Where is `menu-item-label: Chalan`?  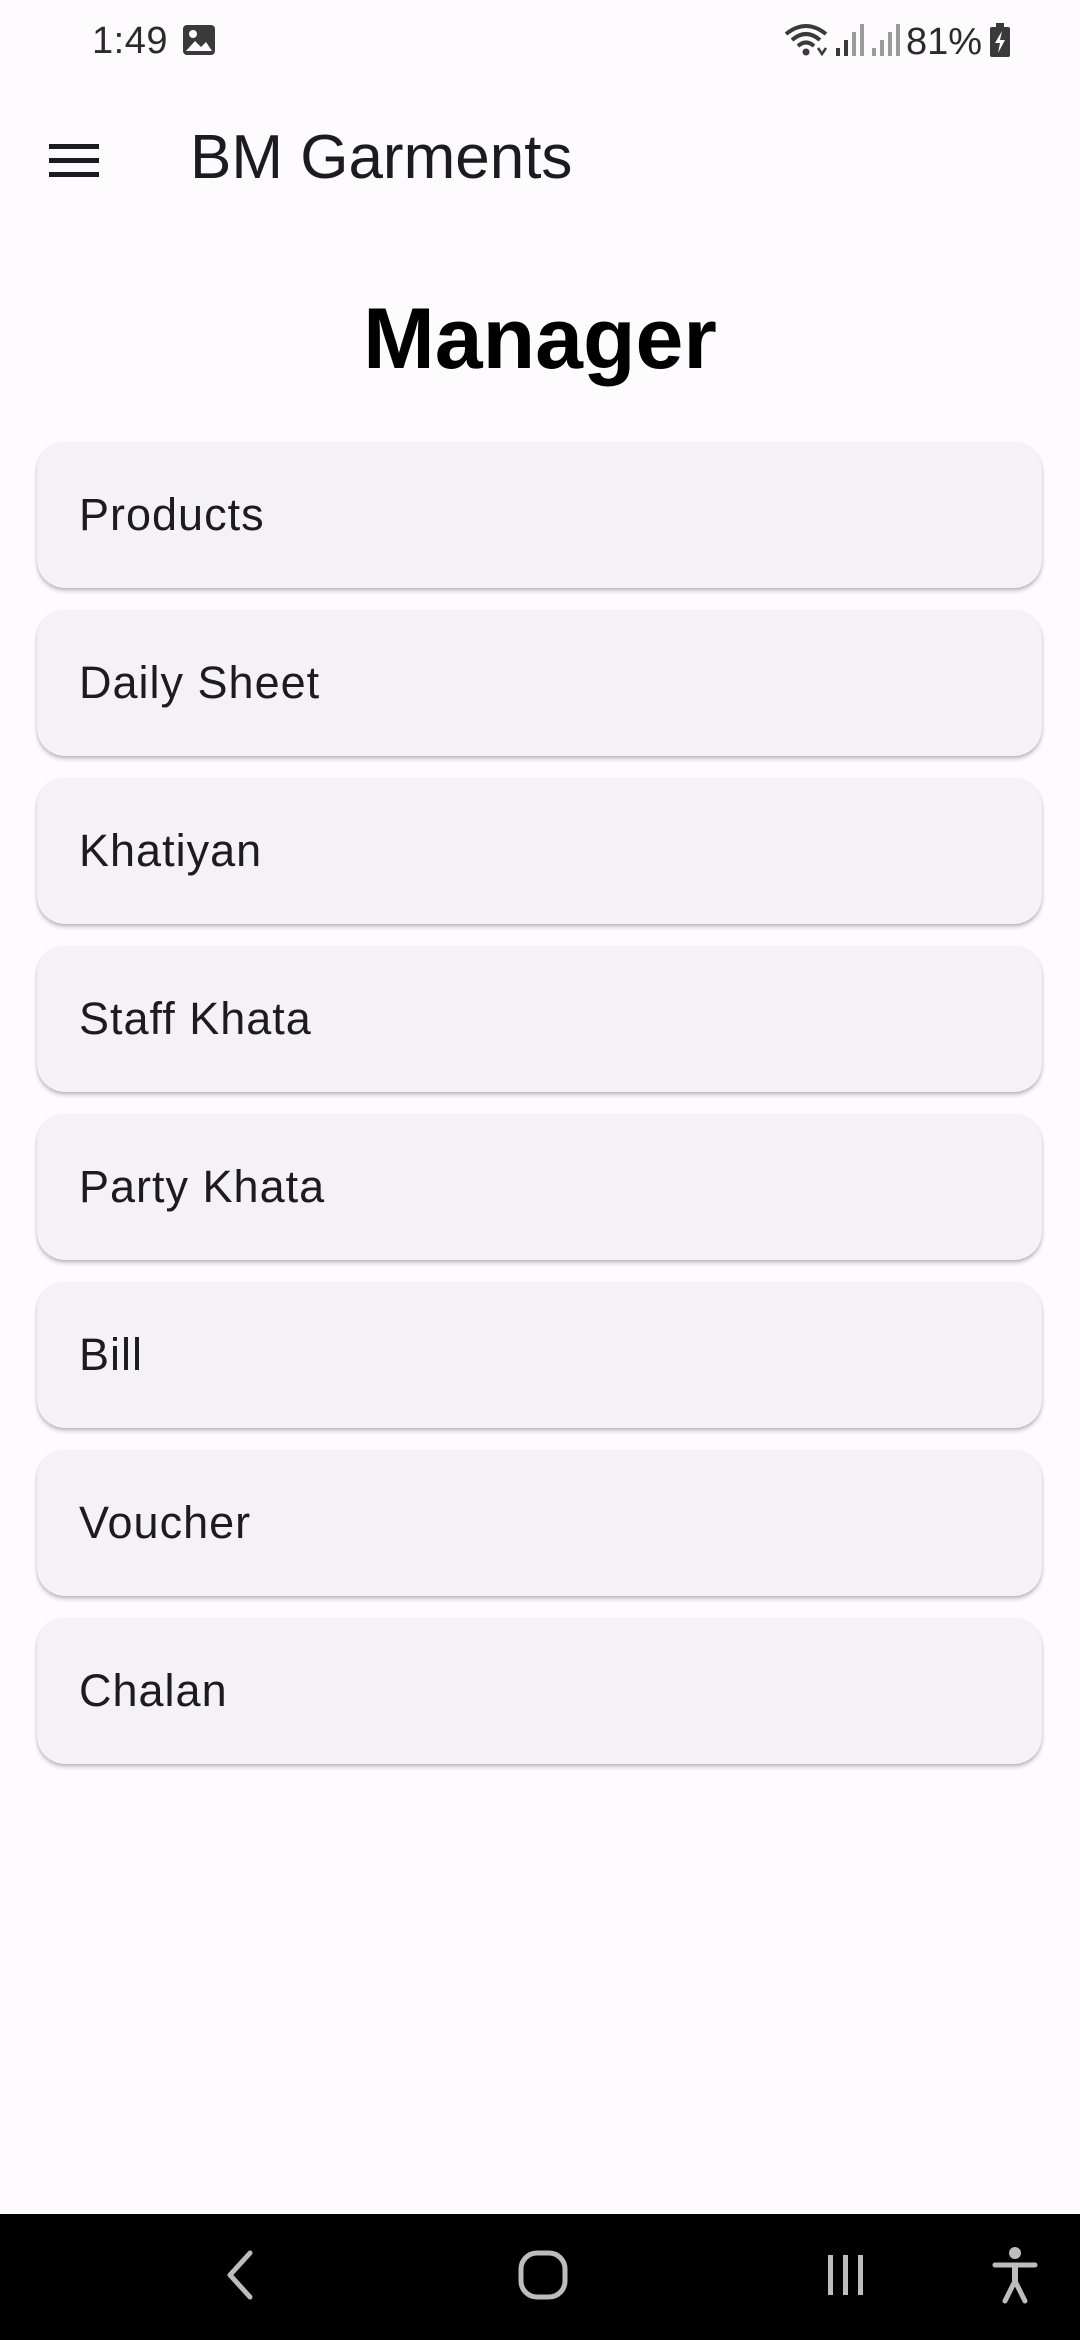
menu-item-label: Chalan is located at coordinates (153, 1690).